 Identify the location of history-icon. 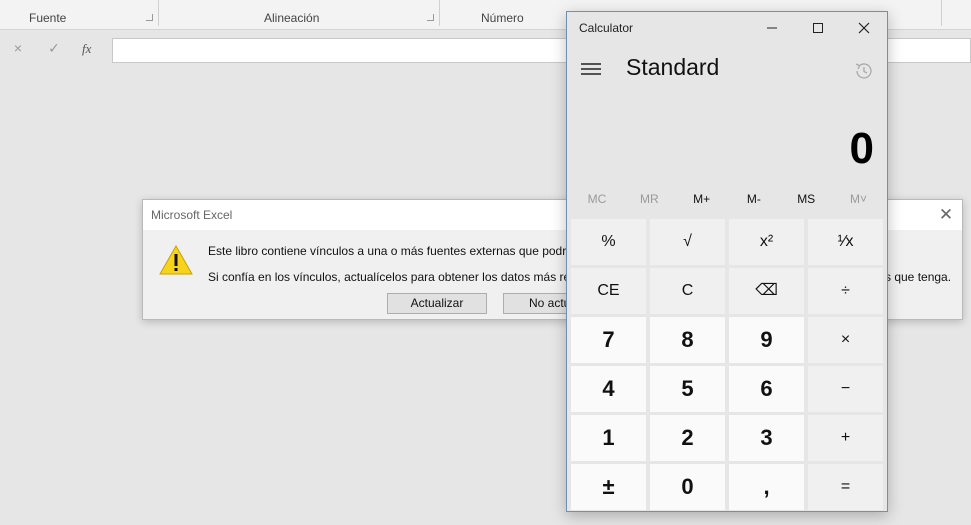
(864, 71).